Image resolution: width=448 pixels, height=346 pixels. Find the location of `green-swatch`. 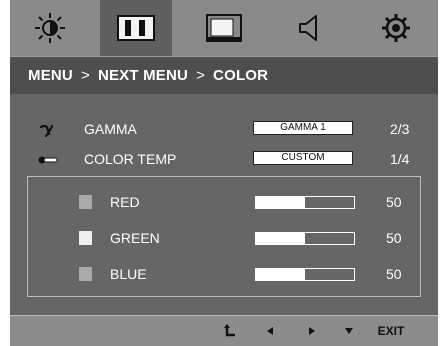

green-swatch is located at coordinates (85, 238).